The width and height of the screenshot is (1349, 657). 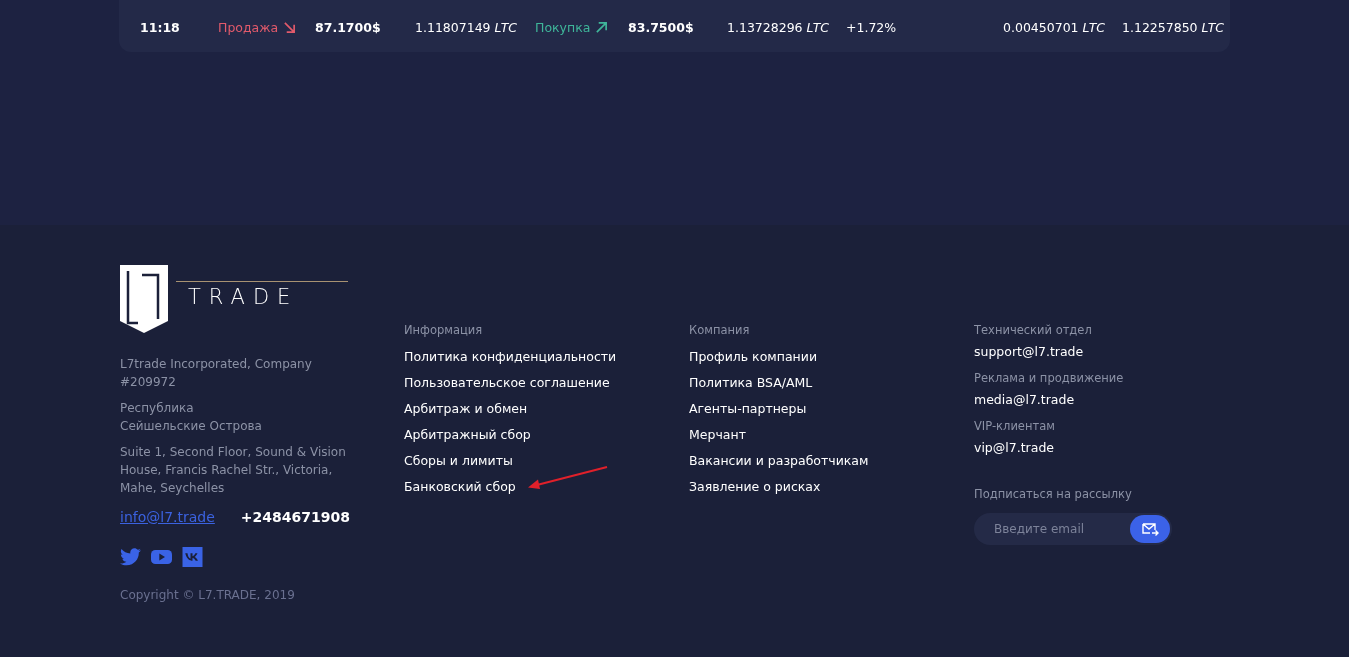 I want to click on table-cell: Покупка, so click(x=581, y=27).